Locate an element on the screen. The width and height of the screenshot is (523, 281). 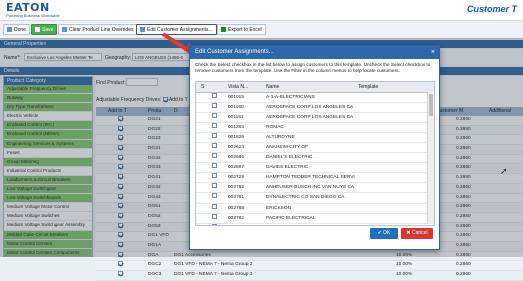
vista-number: 001015 is located at coordinates (236, 97).